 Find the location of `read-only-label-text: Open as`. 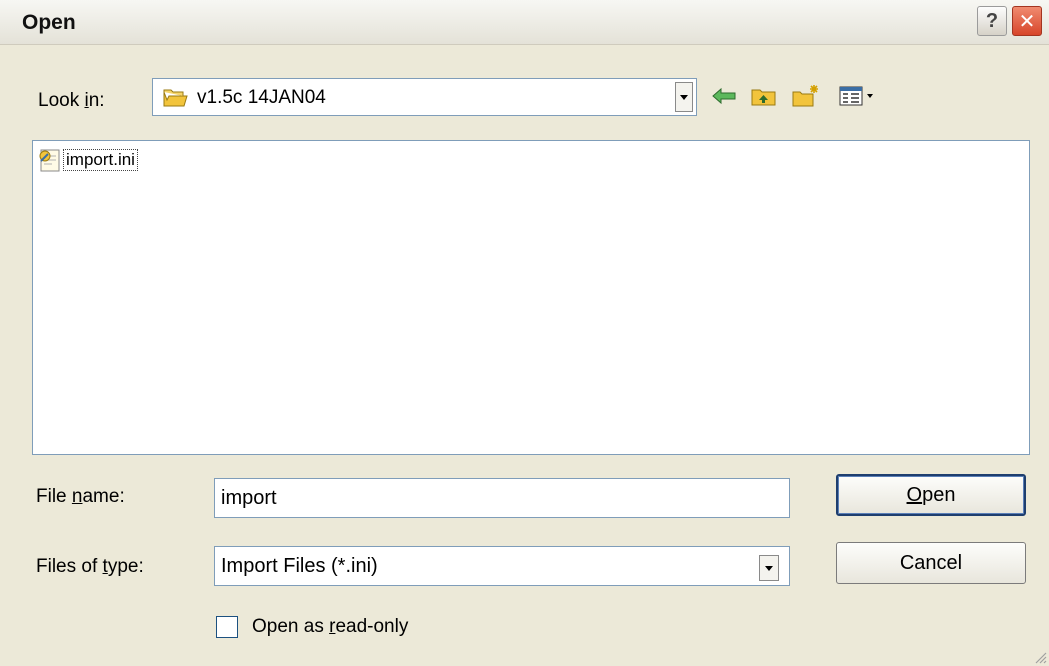

read-only-label-text: Open as is located at coordinates (291, 626).